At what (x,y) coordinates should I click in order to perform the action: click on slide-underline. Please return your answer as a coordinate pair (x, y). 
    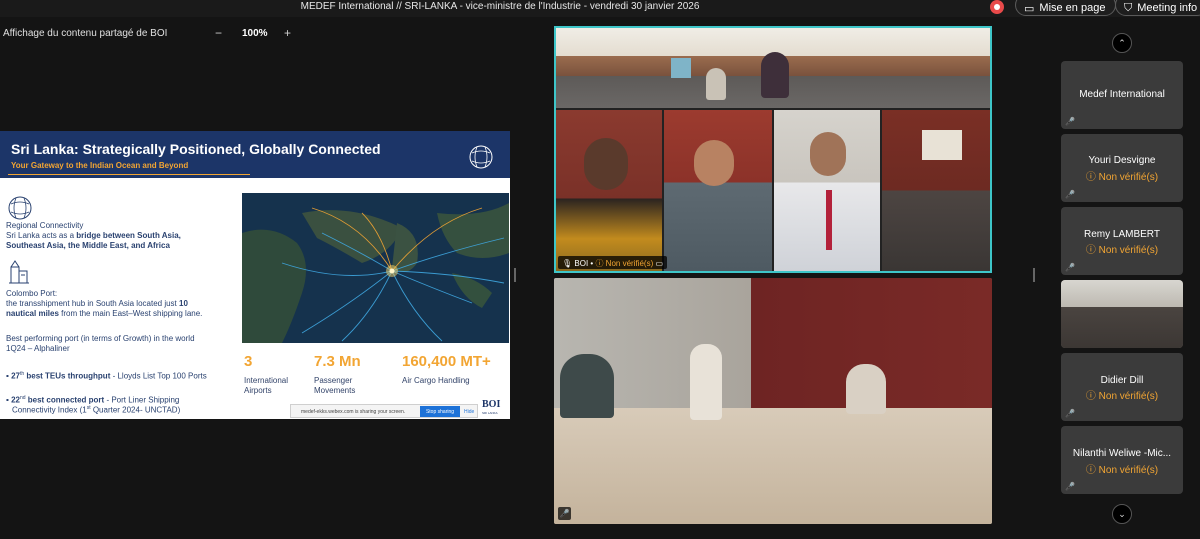
    Looking at the image, I should click on (129, 174).